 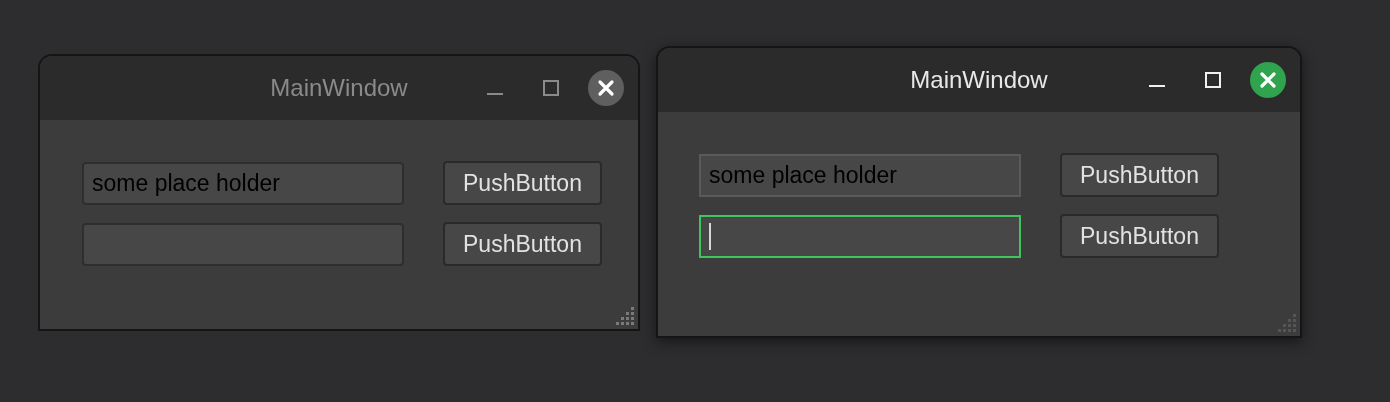 What do you see at coordinates (710, 236) in the screenshot?
I see `text-cursor` at bounding box center [710, 236].